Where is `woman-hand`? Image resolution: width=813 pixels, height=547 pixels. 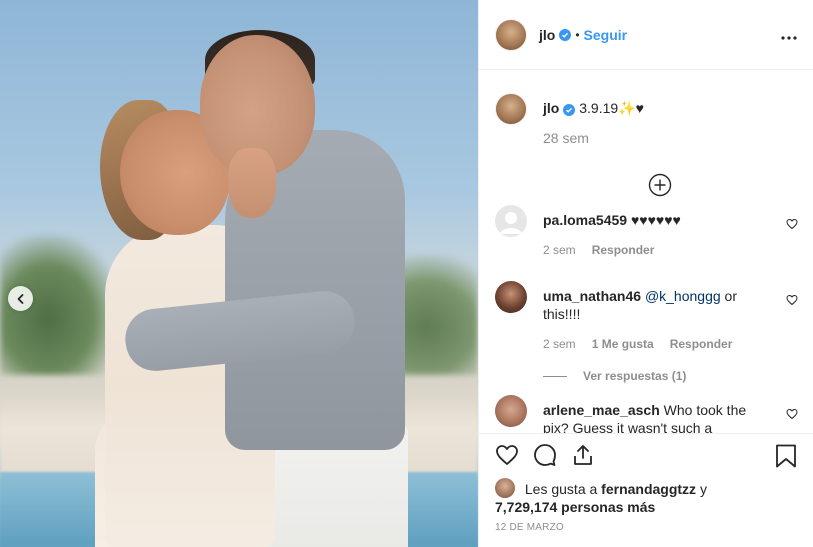 woman-hand is located at coordinates (252, 183).